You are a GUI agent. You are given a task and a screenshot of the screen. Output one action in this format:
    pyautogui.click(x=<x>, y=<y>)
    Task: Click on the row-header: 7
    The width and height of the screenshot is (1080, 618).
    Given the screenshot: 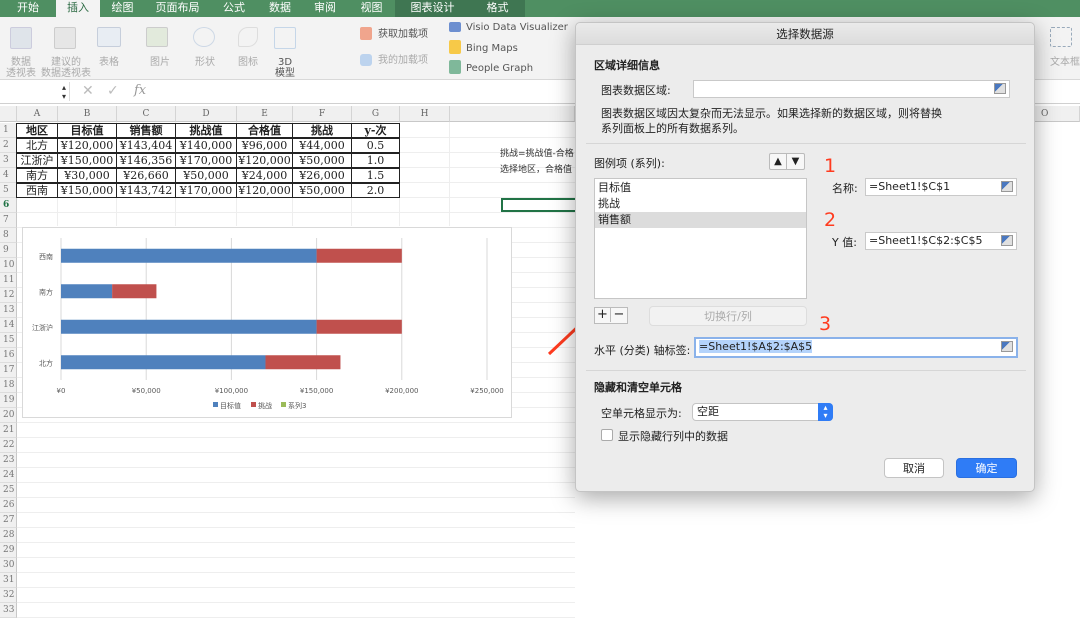 What is the action you would take?
    pyautogui.click(x=8, y=220)
    